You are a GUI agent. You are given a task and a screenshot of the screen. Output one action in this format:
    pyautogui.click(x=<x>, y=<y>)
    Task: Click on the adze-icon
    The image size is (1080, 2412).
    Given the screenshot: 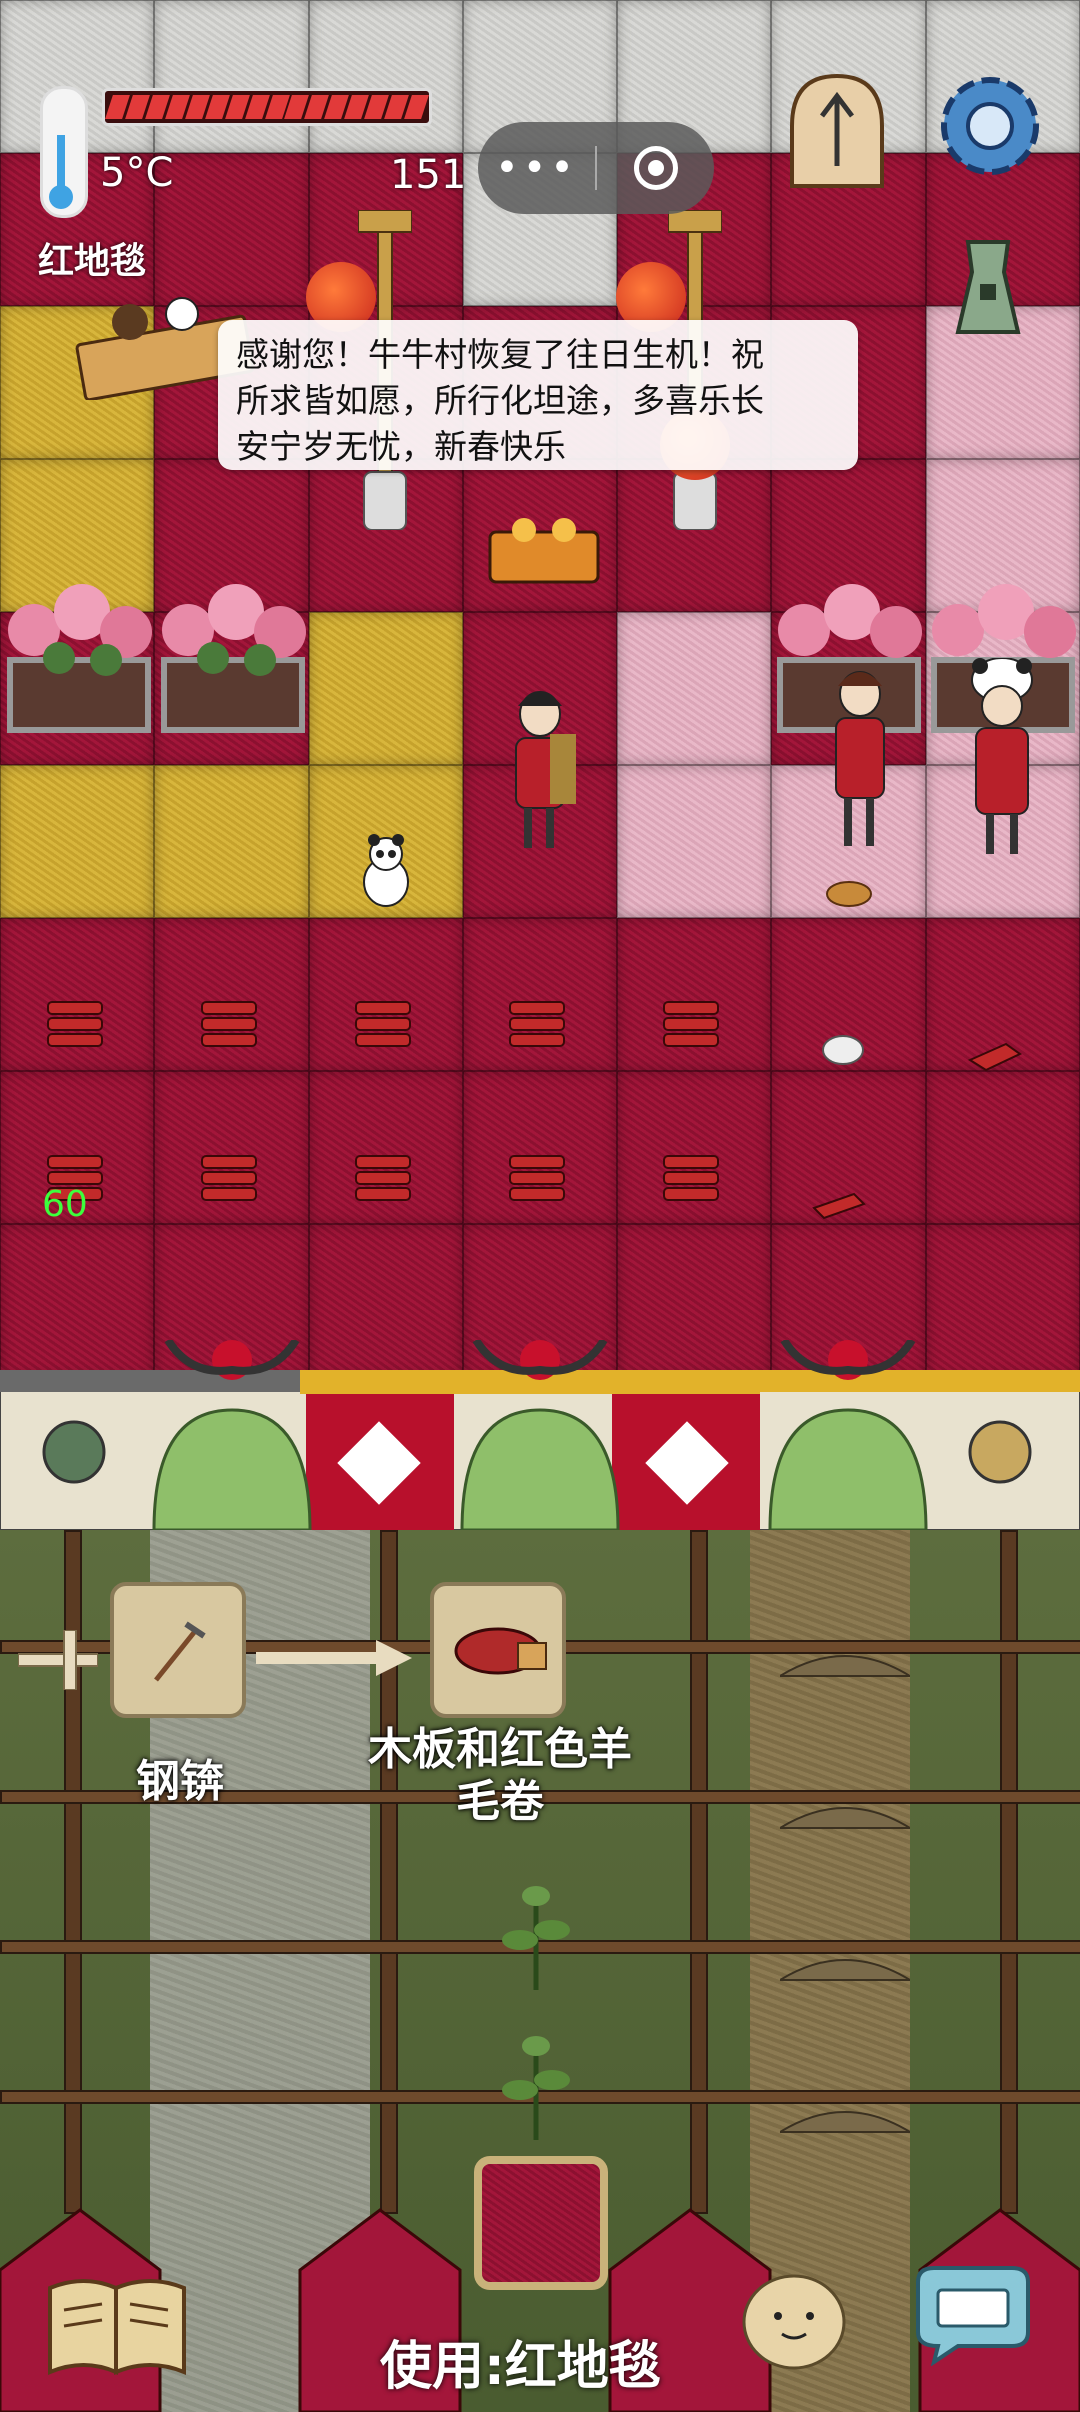 What is the action you would take?
    pyautogui.click(x=180, y=1651)
    